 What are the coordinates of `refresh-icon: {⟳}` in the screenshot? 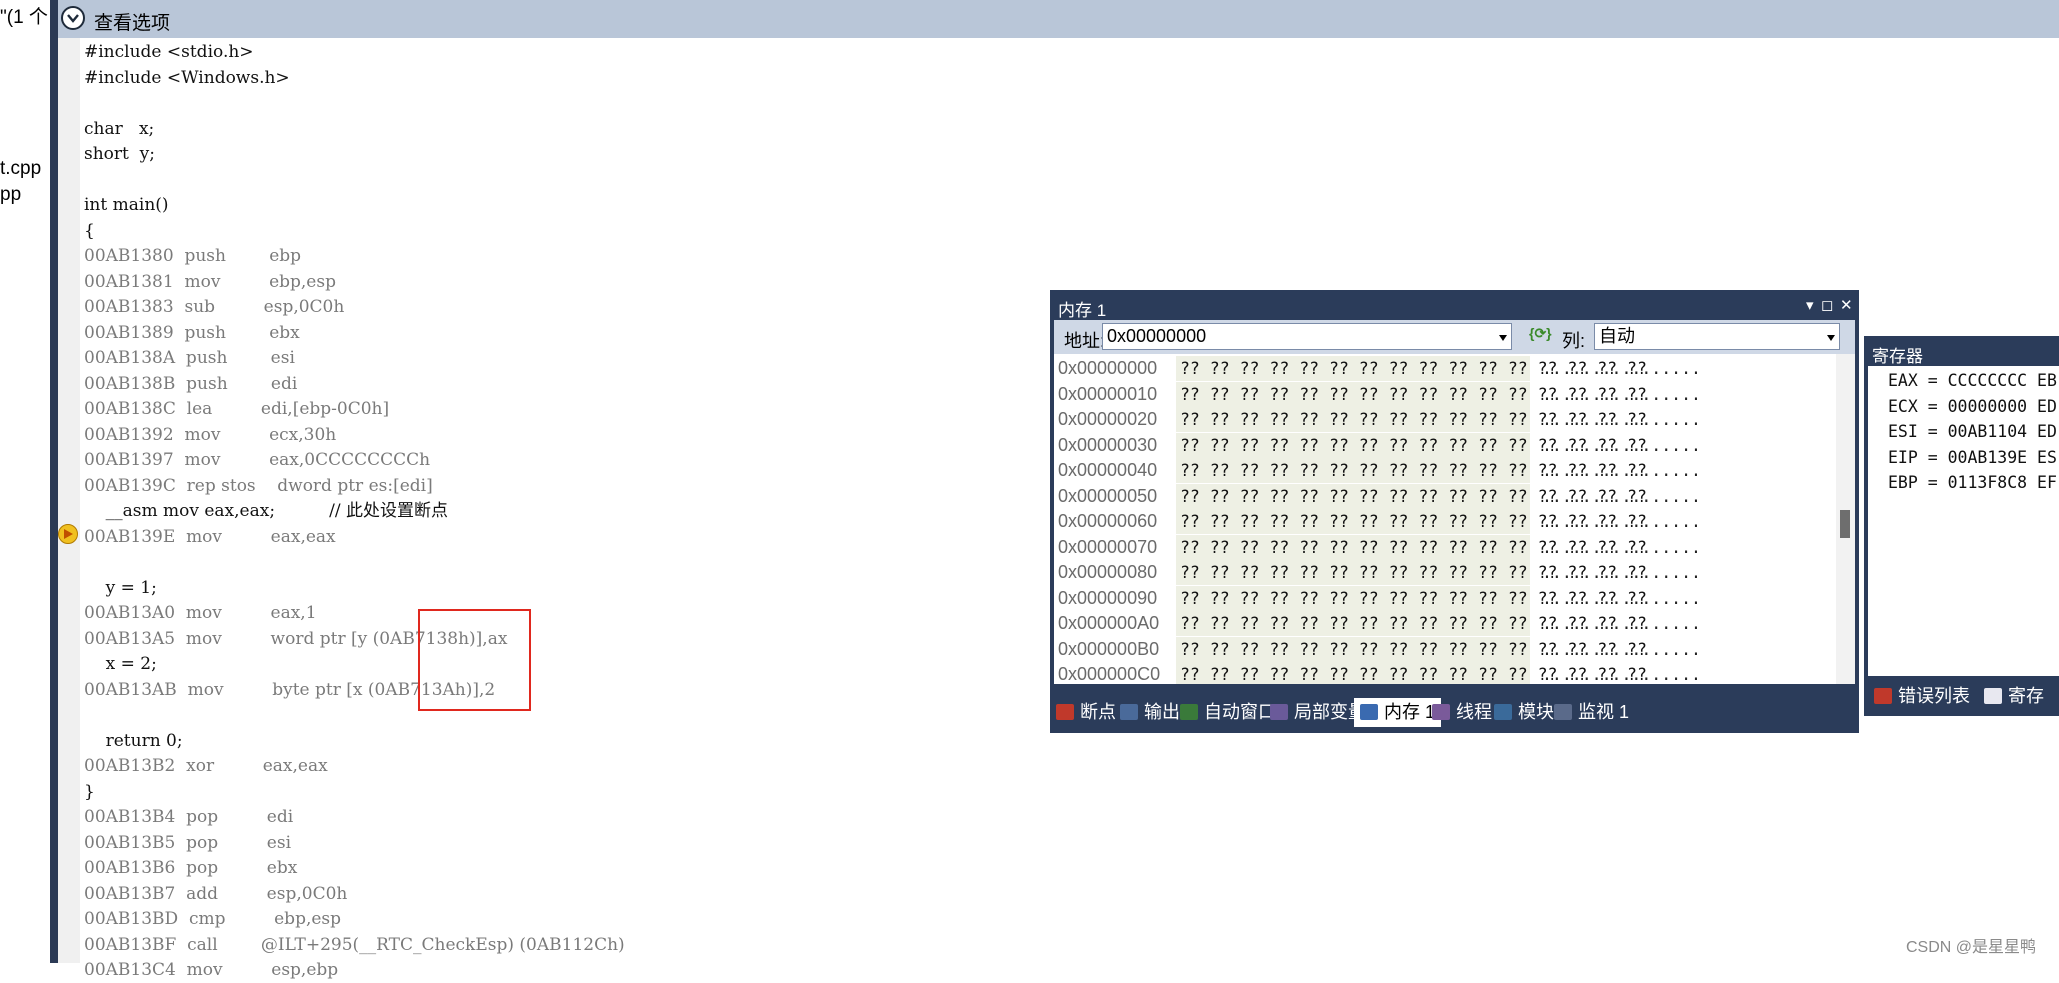 It's located at (1541, 336).